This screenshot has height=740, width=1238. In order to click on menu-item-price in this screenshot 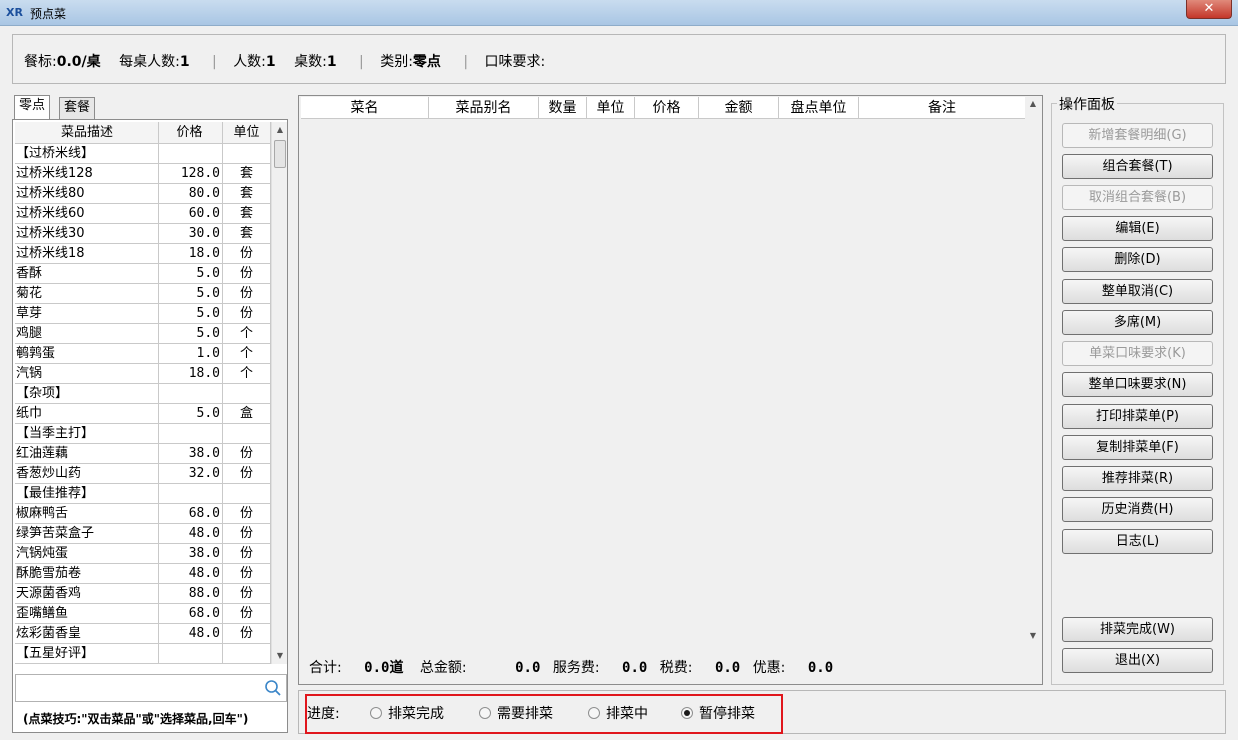, I will do `click(191, 494)`.